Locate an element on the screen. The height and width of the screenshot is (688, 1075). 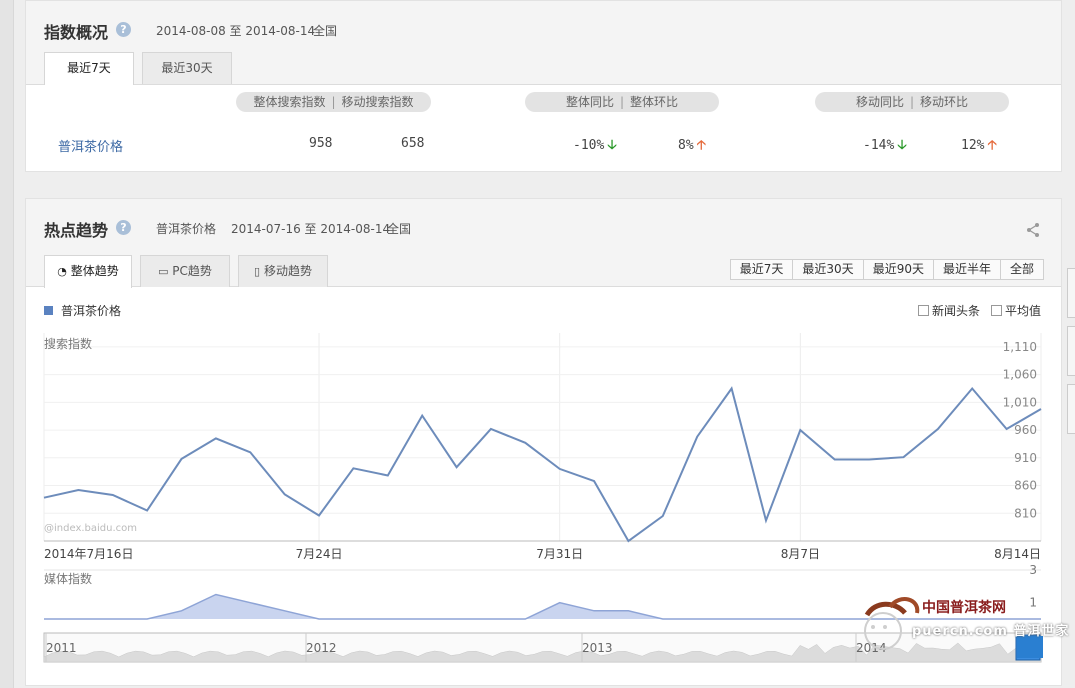
logo-url: puercn.com 普洱世家 is located at coordinates (990, 629).